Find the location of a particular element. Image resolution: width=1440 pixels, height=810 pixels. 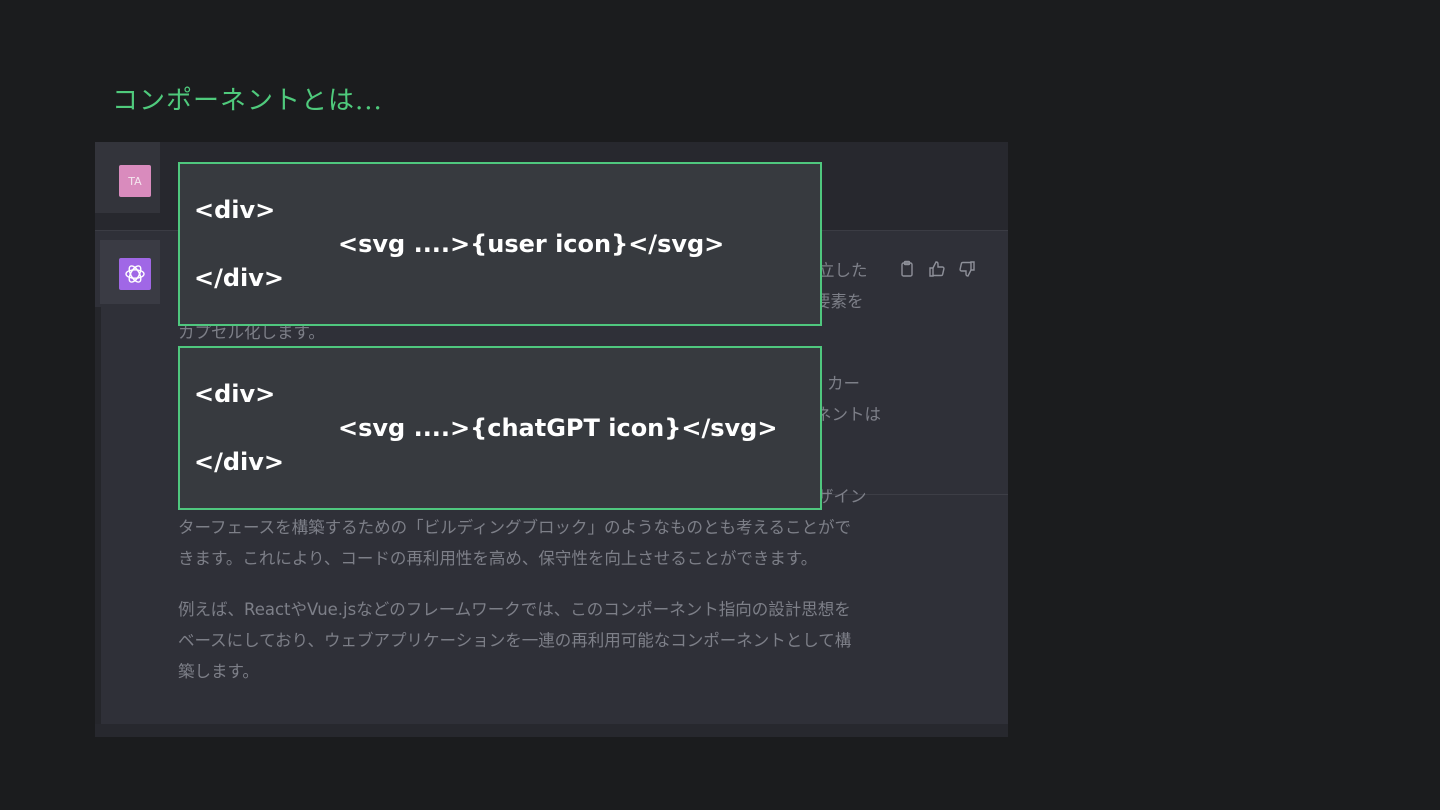

reply-text-line: 築します。 is located at coordinates (218, 671).